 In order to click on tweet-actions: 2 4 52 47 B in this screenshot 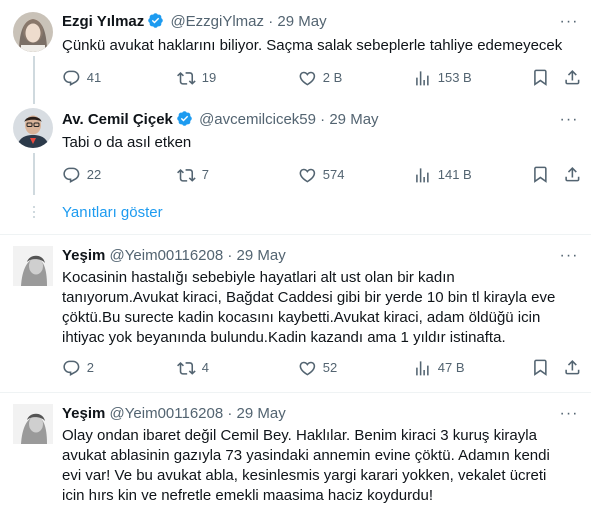, I will do `click(295, 368)`.